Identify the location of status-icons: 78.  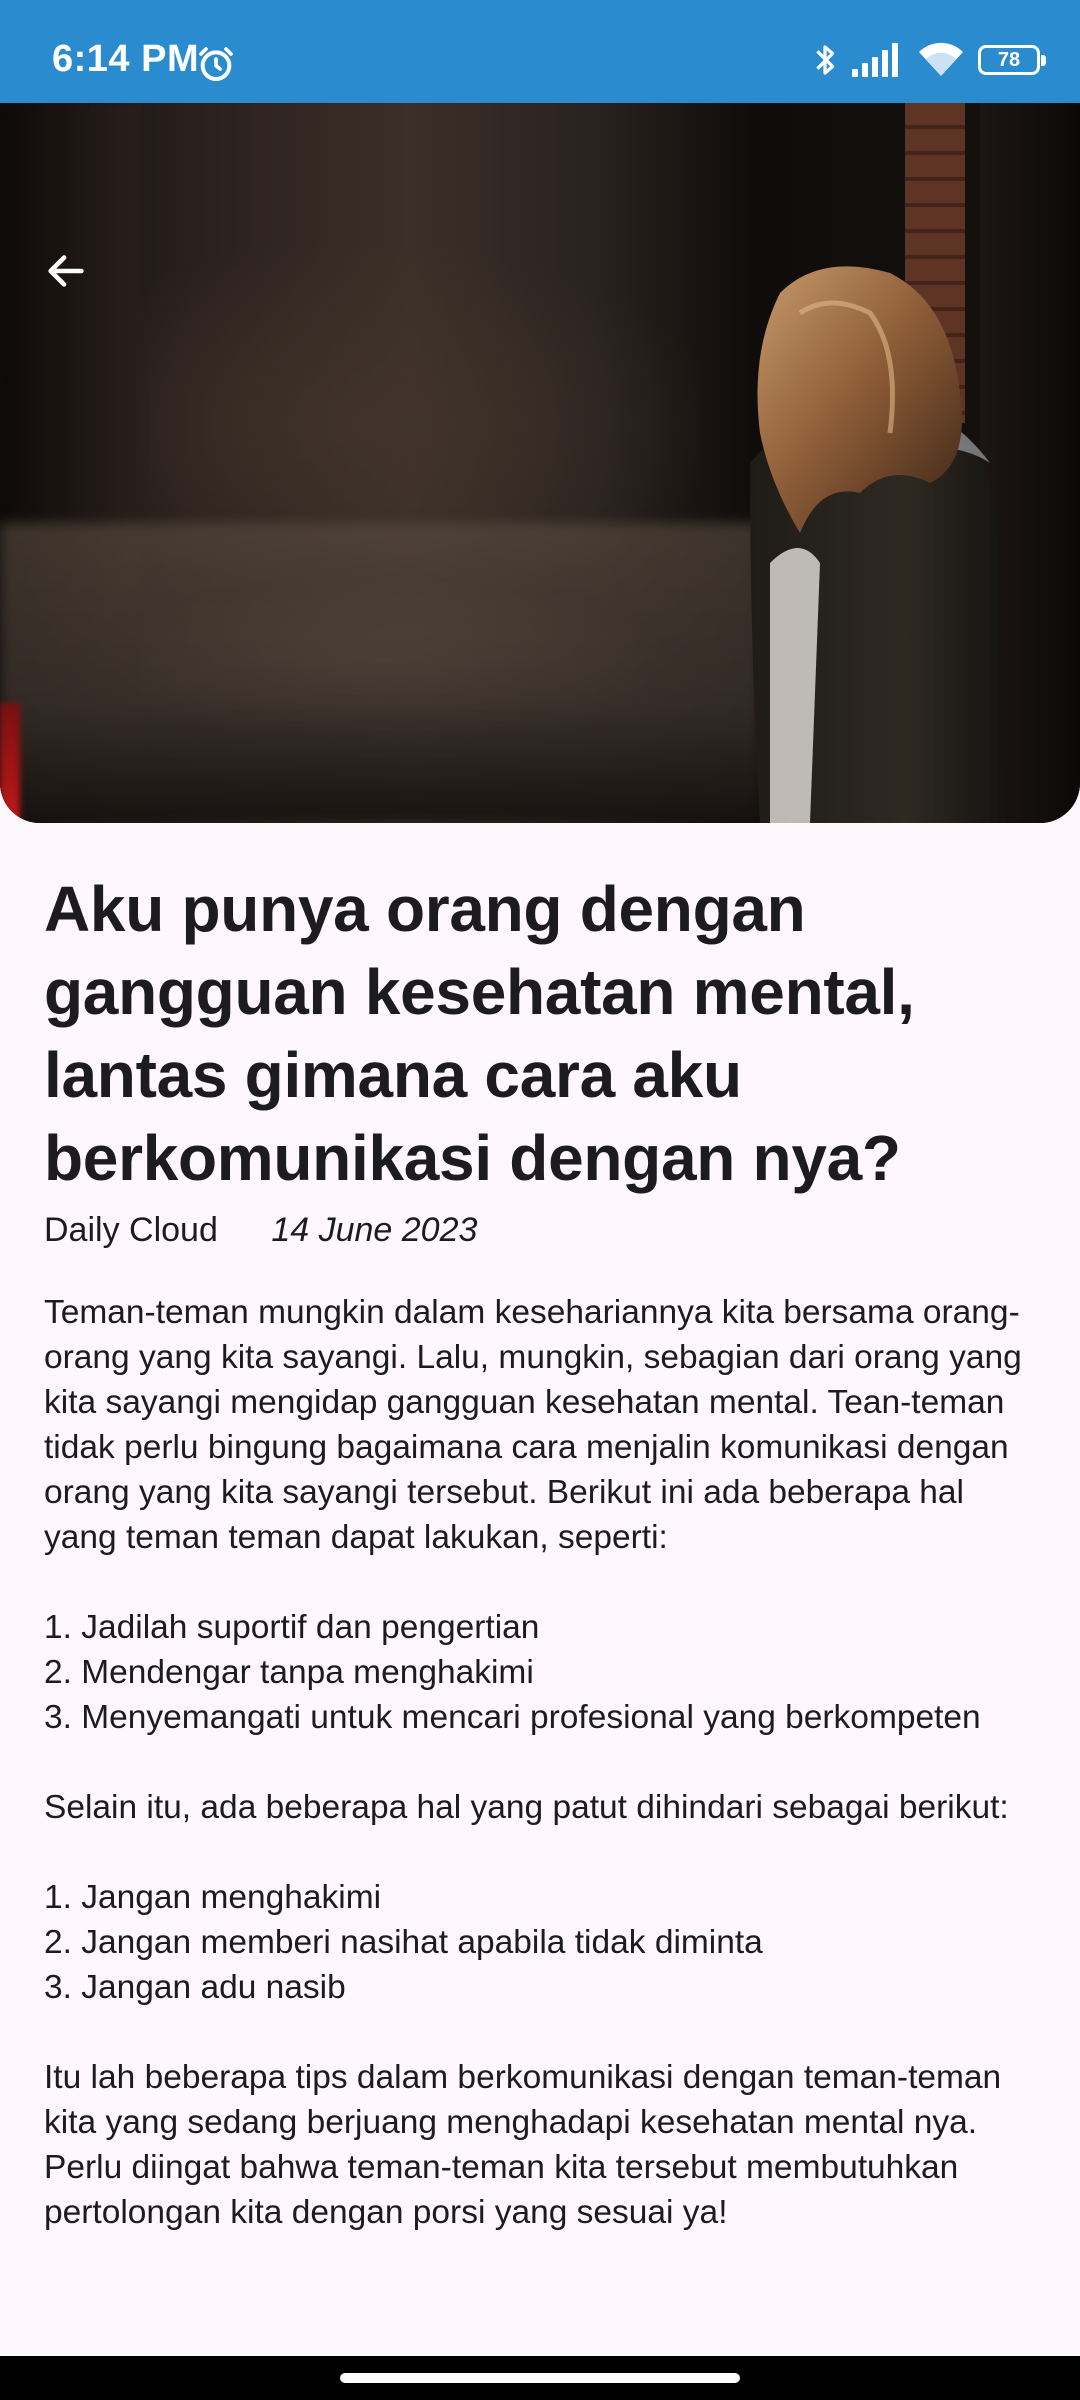
(929, 60).